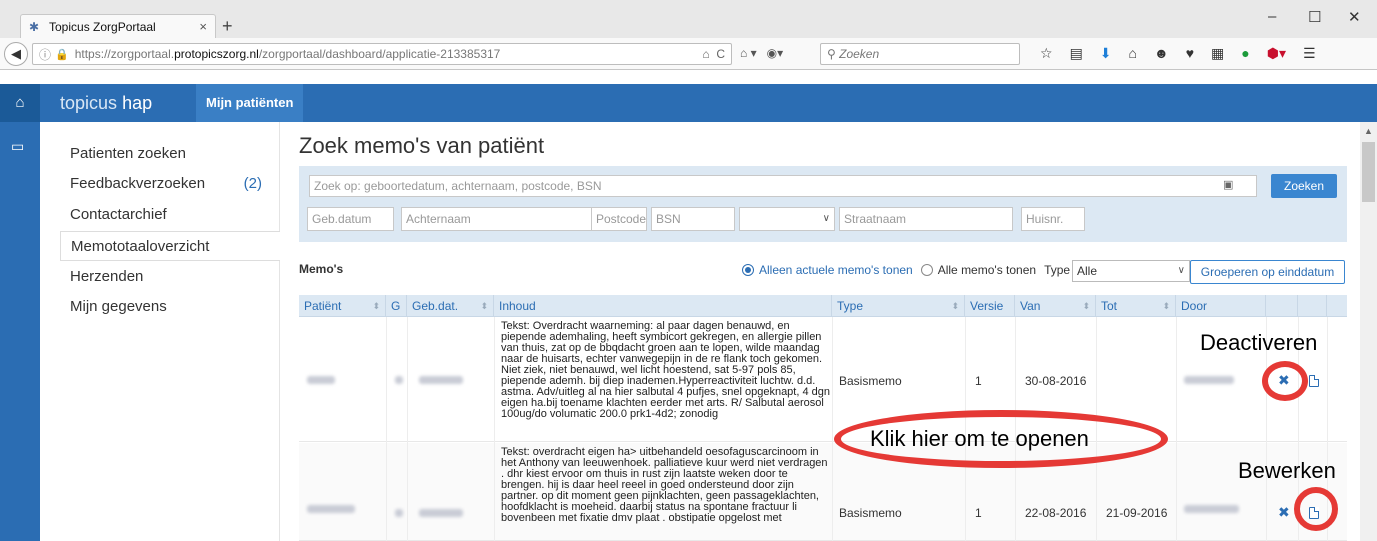 The image size is (1377, 541). What do you see at coordinates (422, 145) in the screenshot?
I see `page-title: Zoek memo's van patiënt` at bounding box center [422, 145].